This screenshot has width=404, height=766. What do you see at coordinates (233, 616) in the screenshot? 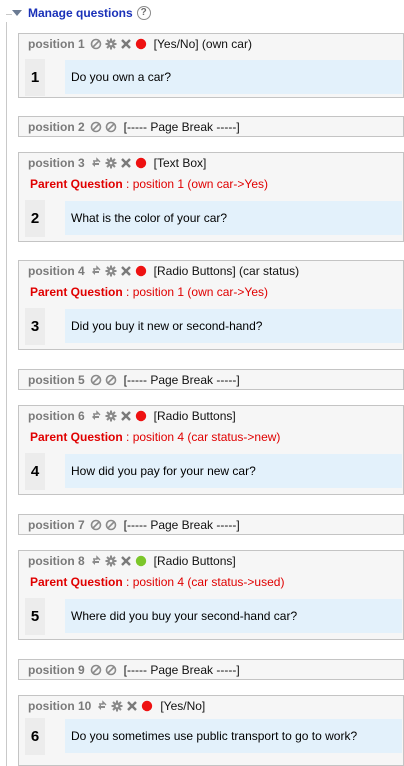
I see `question-text: Where did you buy your second-hand car?` at bounding box center [233, 616].